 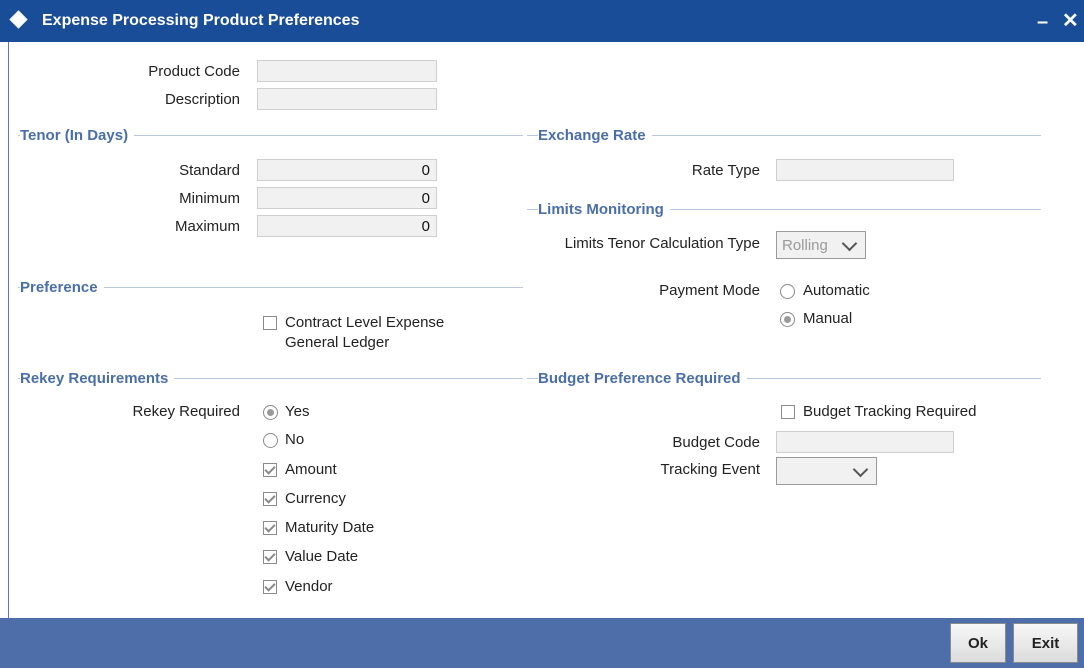 What do you see at coordinates (322, 556) in the screenshot?
I see `rekey-value-date-label: Value Date` at bounding box center [322, 556].